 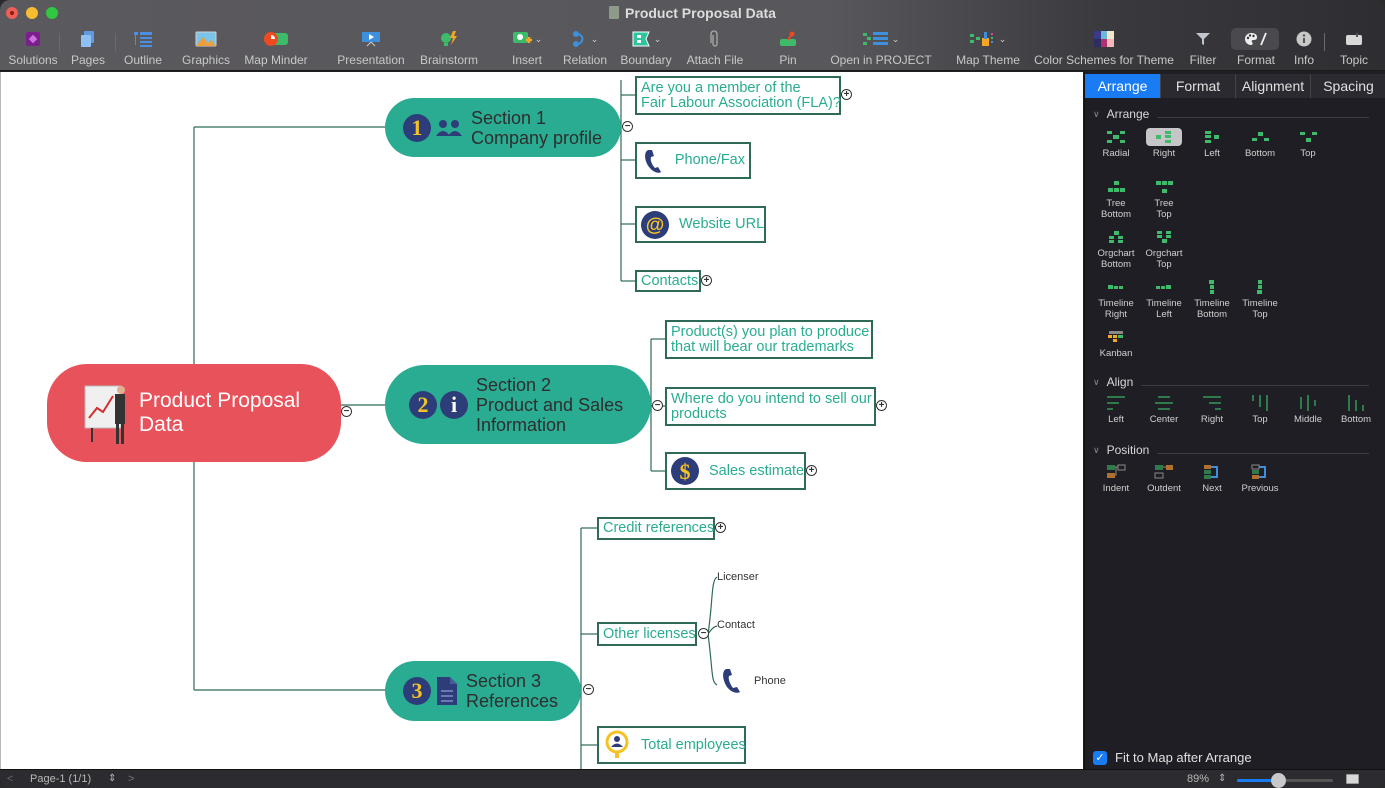 What do you see at coordinates (1116, 237) in the screenshot?
I see `orgchart-bottom-icon` at bounding box center [1116, 237].